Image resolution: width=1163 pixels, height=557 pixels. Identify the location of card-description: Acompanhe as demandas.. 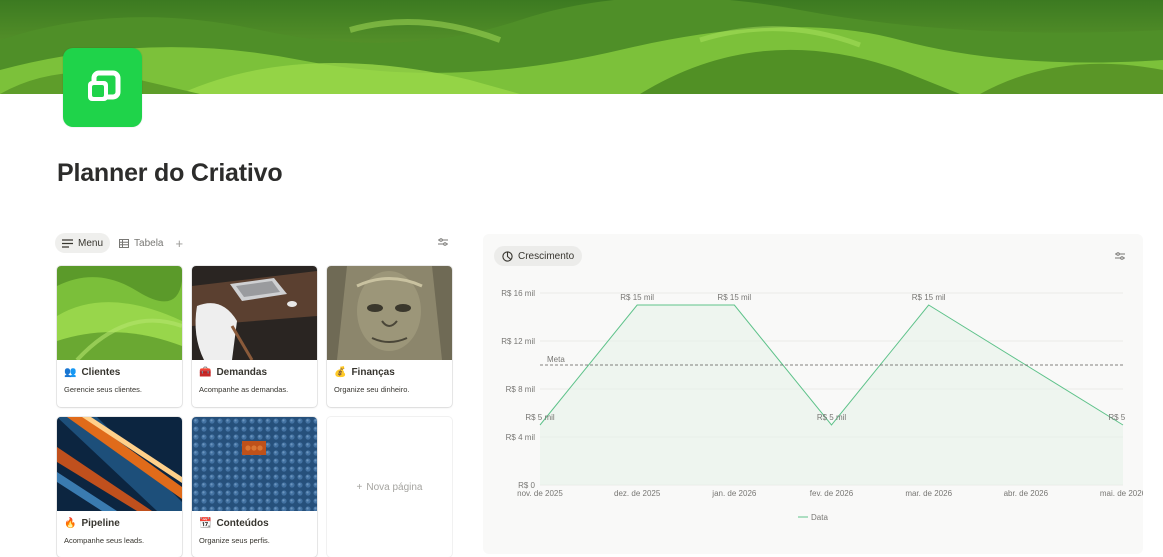
(254, 391).